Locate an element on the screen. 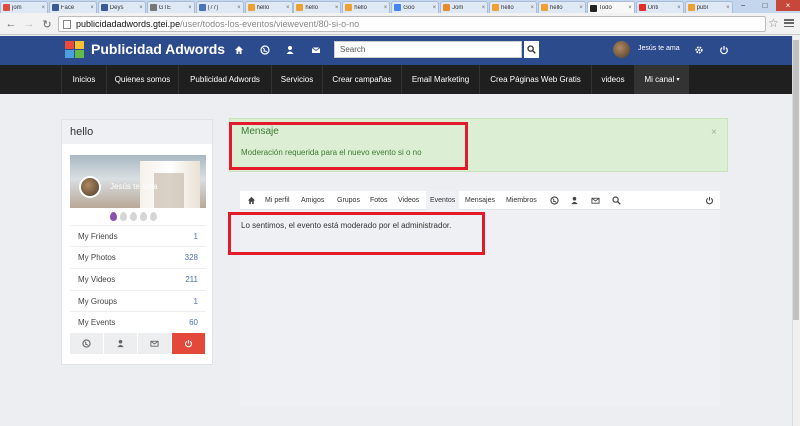 Image resolution: width=800 pixels, height=426 pixels. browser-tab: publ × is located at coordinates (708, 7).